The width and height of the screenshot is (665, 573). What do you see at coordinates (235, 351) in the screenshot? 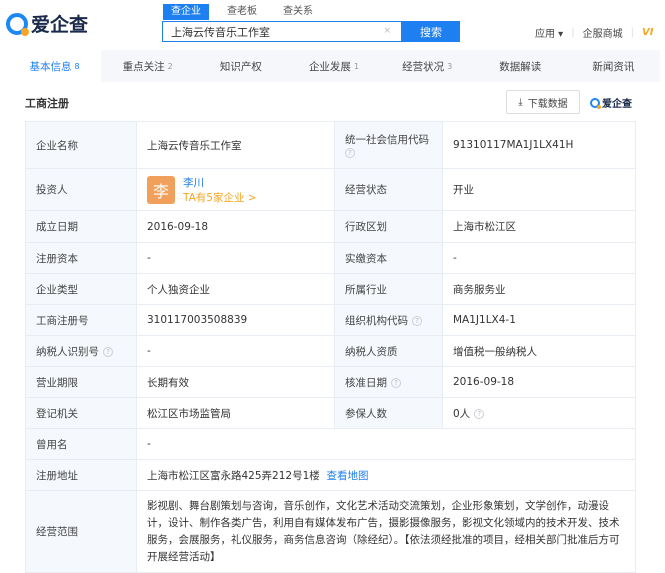
I see `taxpayer-id: -` at bounding box center [235, 351].